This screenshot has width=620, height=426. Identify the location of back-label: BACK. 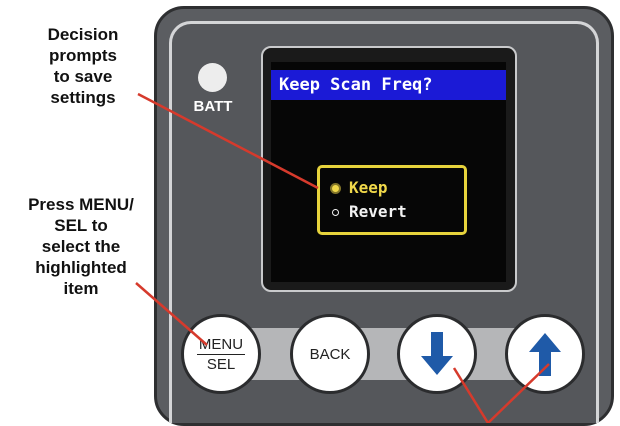
(330, 354).